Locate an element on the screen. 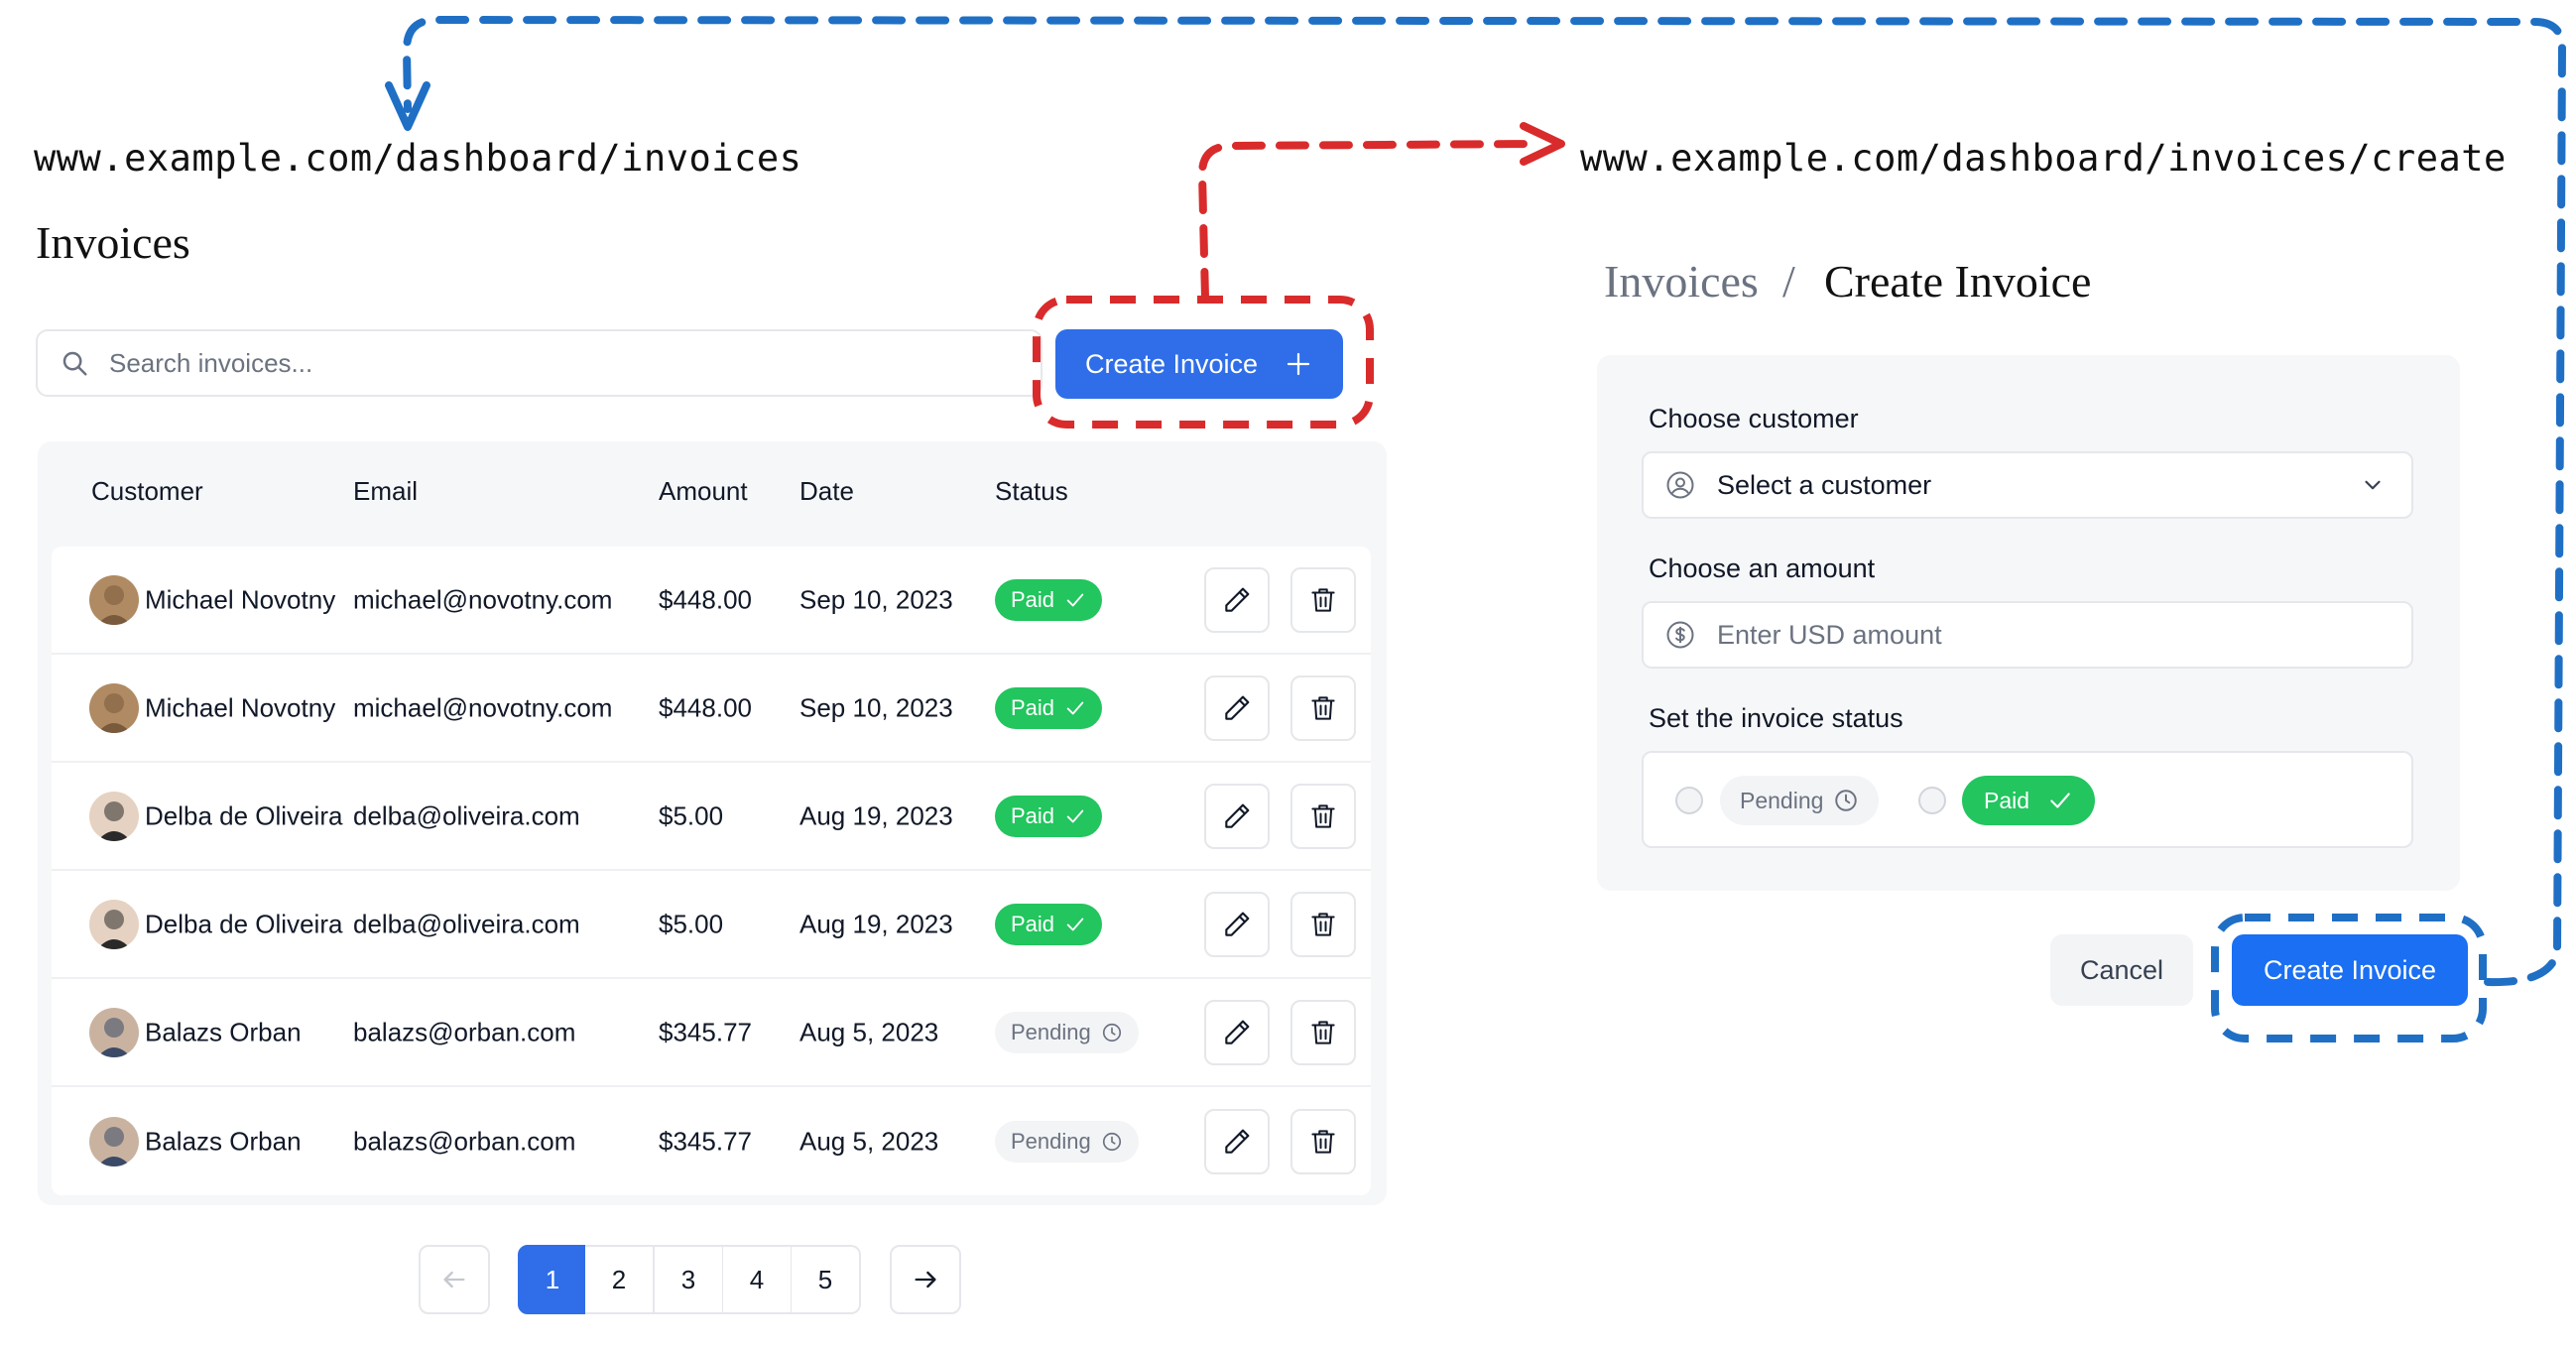 The image size is (2576, 1349). search-icon is located at coordinates (74, 363).